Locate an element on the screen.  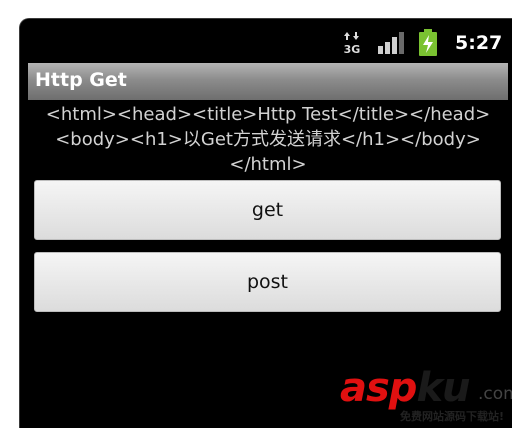
app-title: Http Get is located at coordinates (81, 80).